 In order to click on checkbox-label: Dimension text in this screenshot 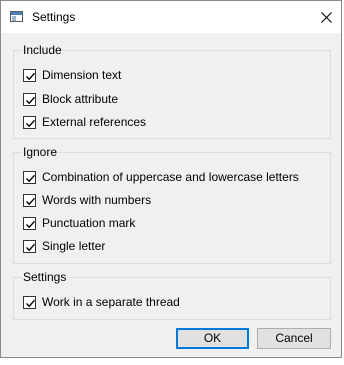, I will do `click(82, 75)`.